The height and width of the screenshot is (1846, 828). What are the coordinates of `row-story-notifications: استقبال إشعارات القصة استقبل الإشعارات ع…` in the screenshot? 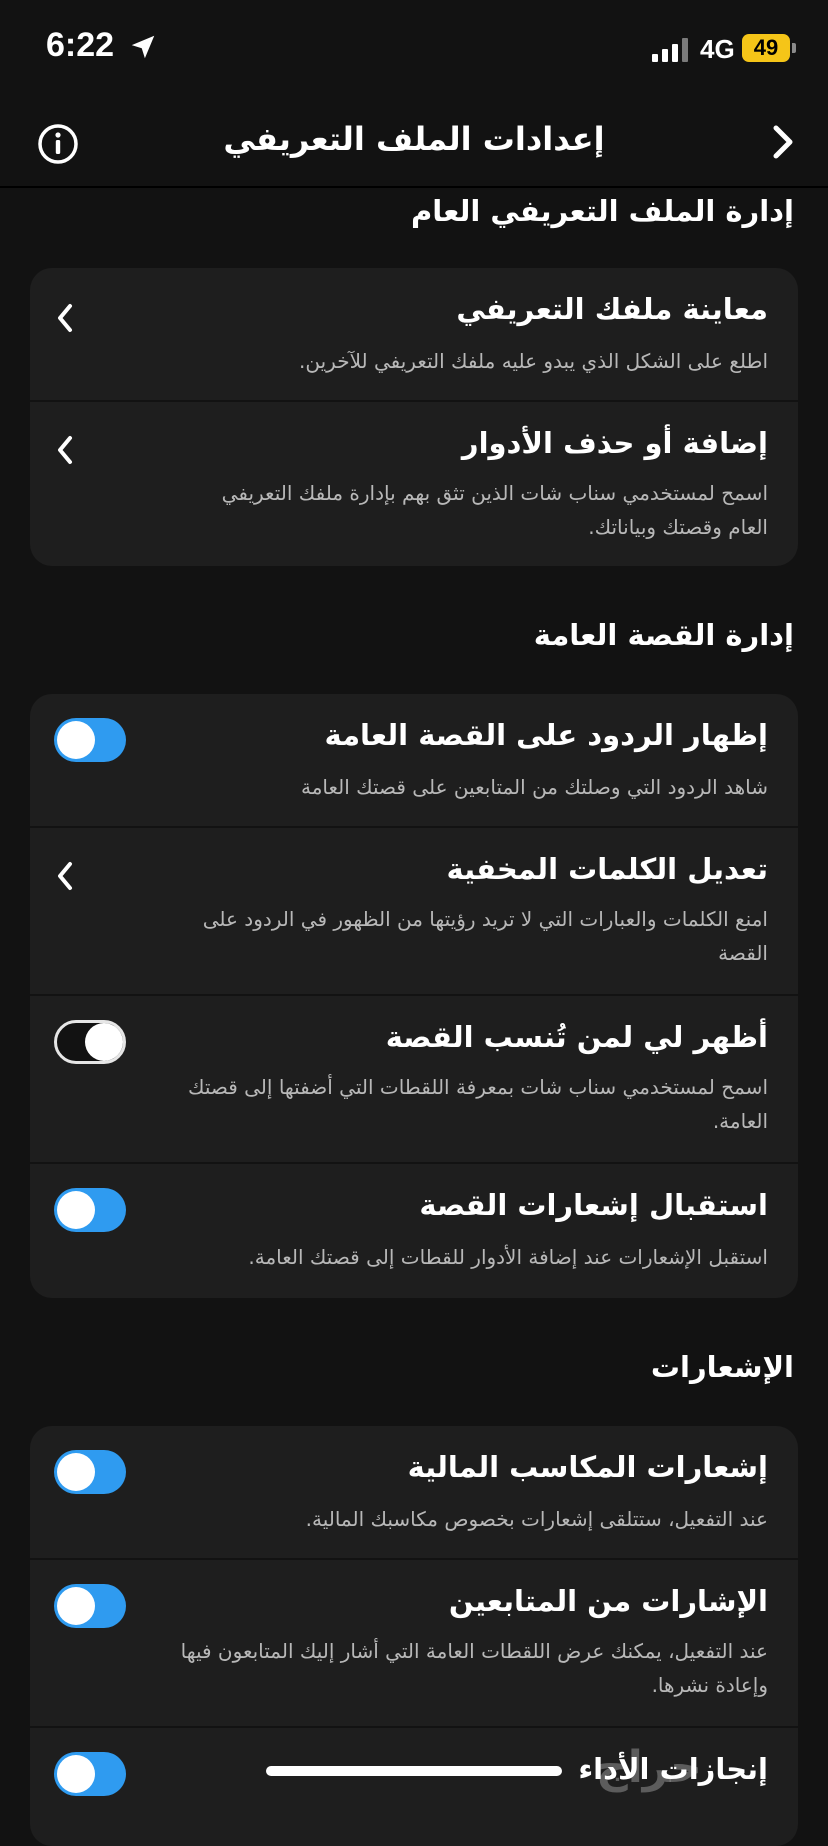 It's located at (414, 1231).